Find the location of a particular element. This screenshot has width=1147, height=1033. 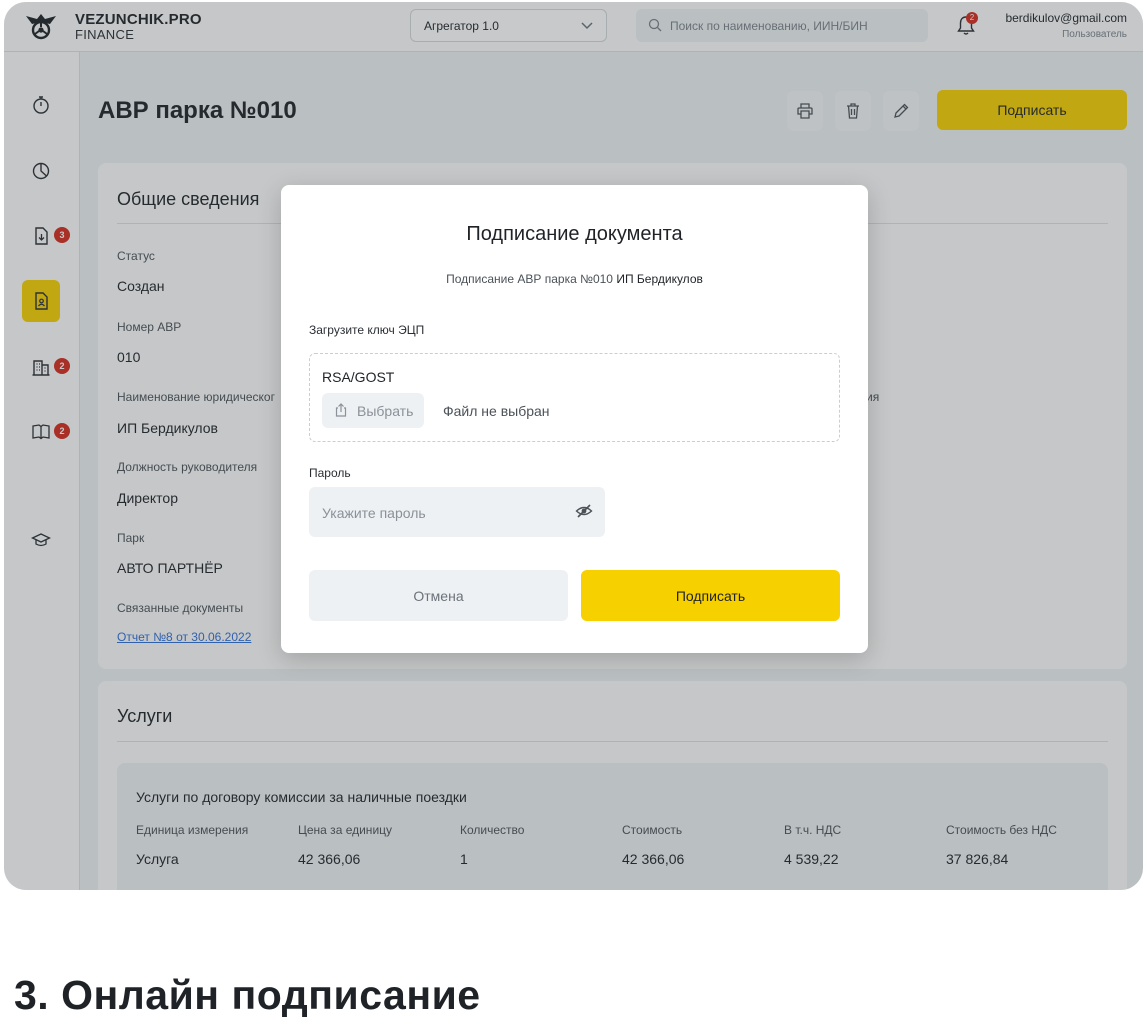

cancel-button: Отмена is located at coordinates (438, 595).